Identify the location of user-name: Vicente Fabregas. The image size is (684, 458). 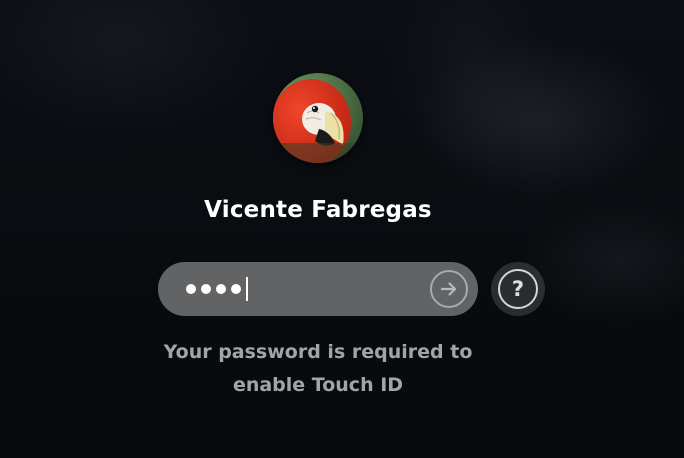
(318, 210).